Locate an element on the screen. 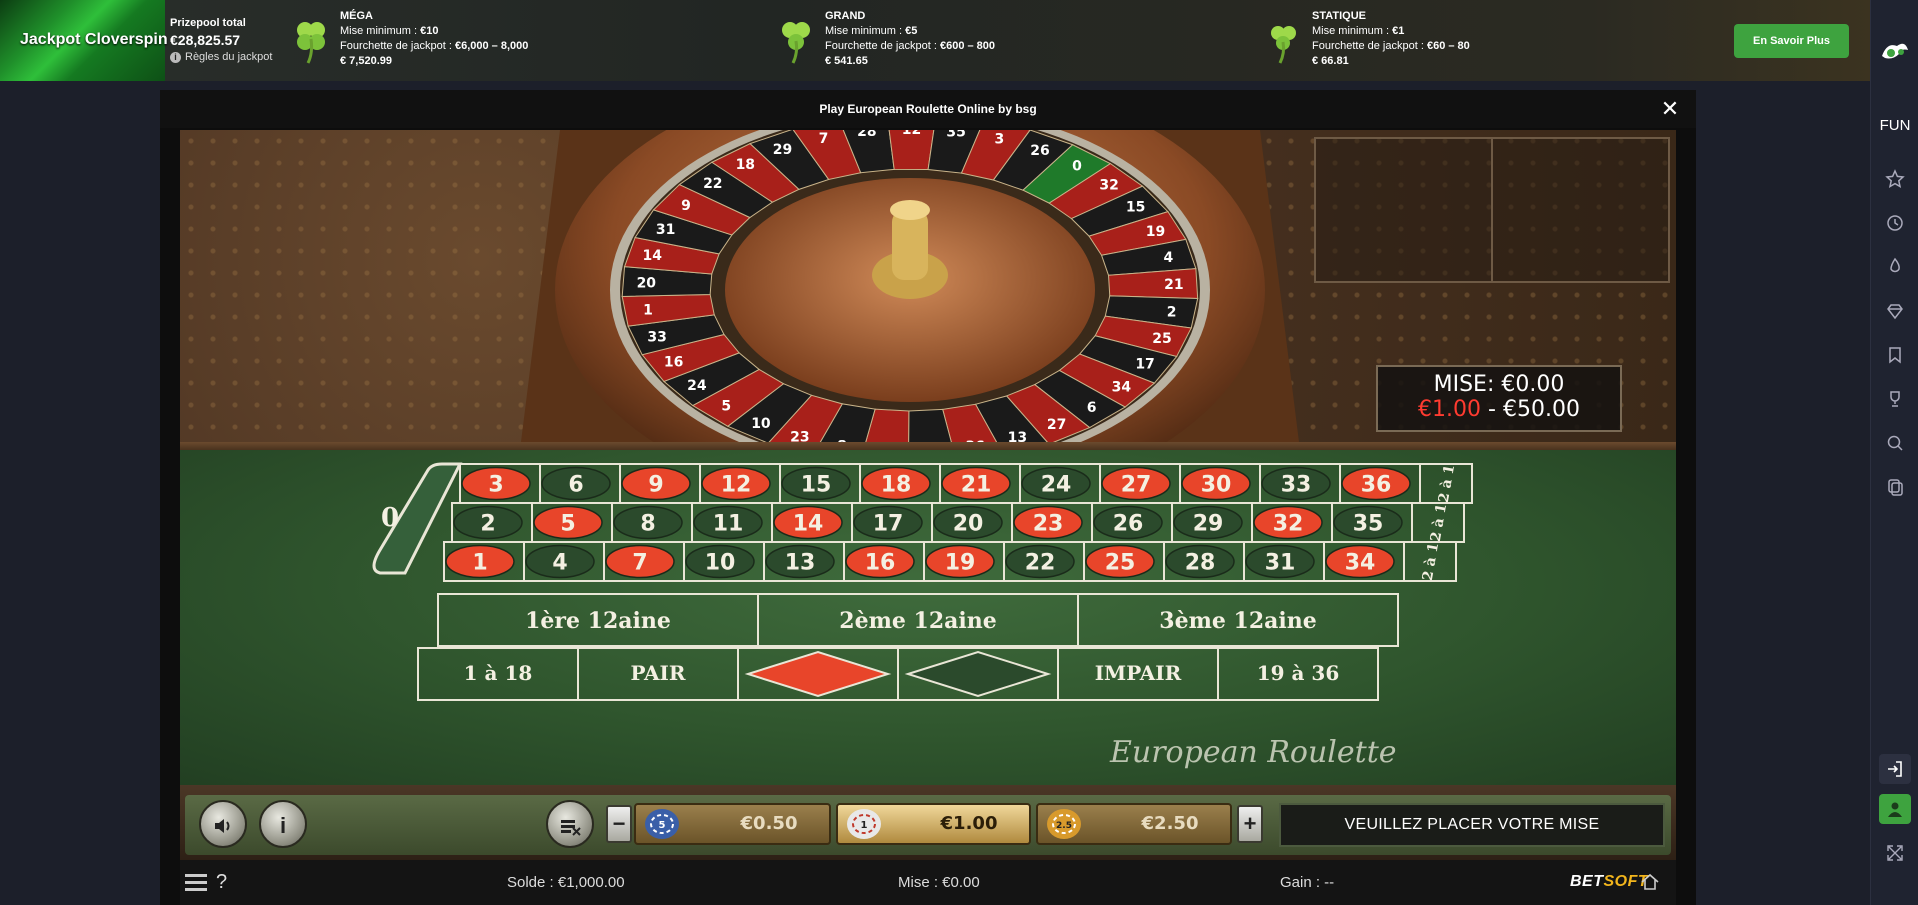  wheel-number: 27 is located at coordinates (1056, 425).